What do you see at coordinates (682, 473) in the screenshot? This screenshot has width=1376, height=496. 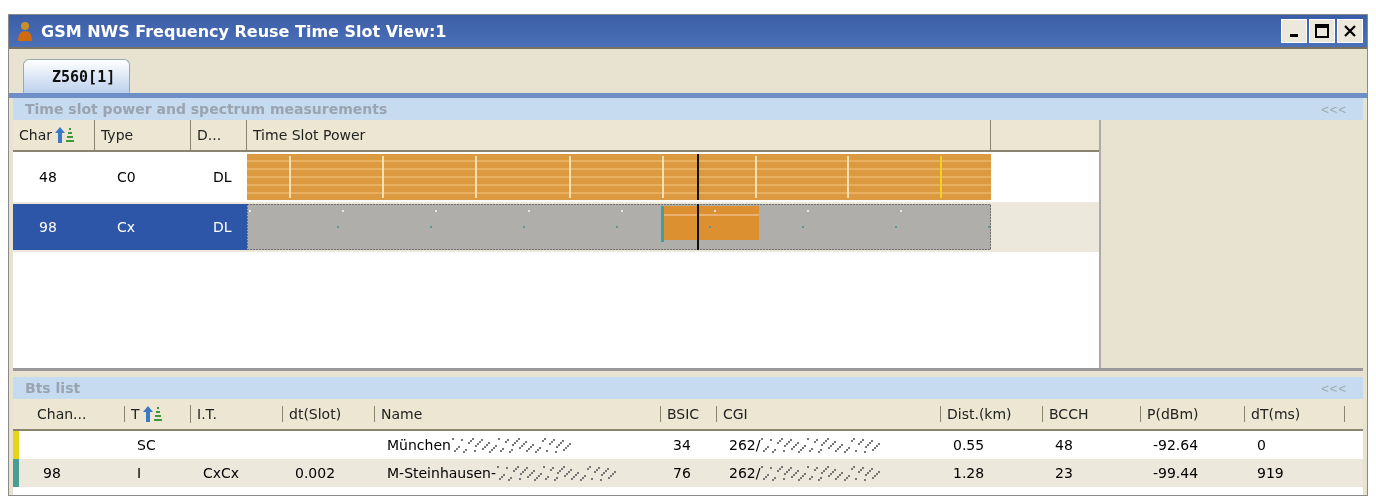 I see `table-cell: 76` at bounding box center [682, 473].